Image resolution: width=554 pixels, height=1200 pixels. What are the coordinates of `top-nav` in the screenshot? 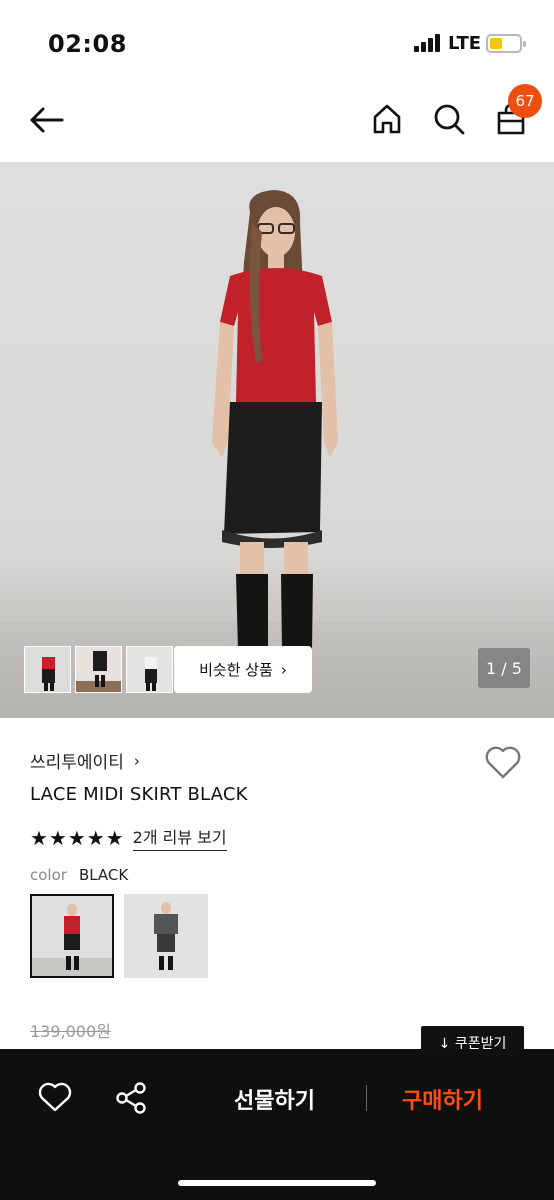 It's located at (277, 123).